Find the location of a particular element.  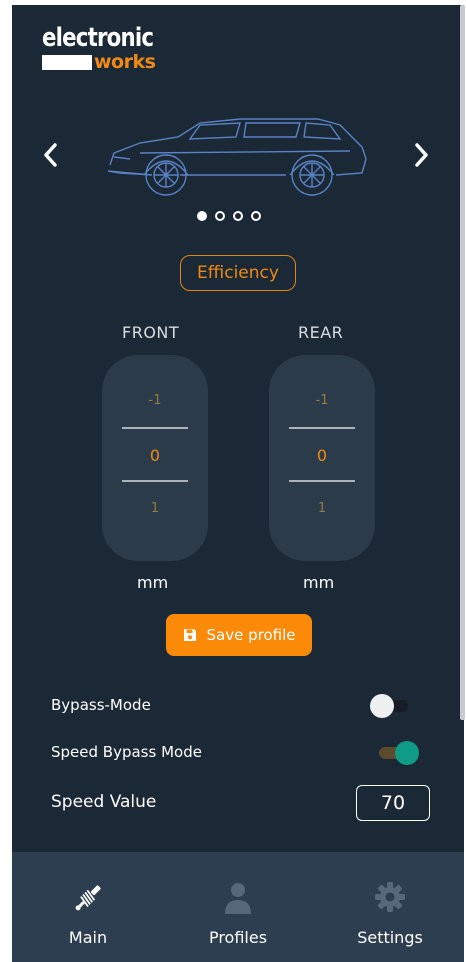

logo-line2: works is located at coordinates (125, 62).